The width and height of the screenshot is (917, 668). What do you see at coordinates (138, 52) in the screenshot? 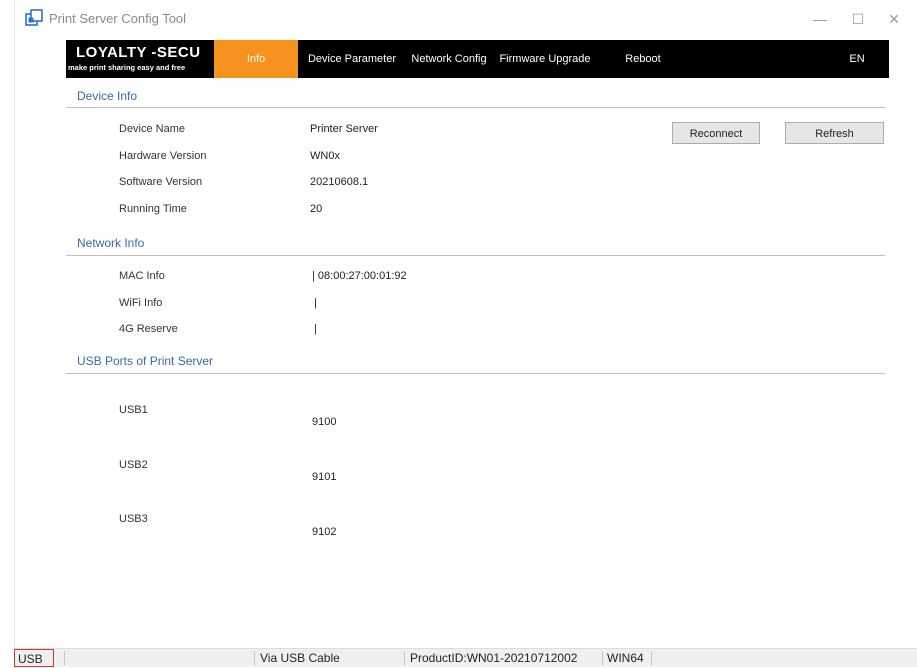
I see `logo-main-text: LOYALTY -SECU` at bounding box center [138, 52].